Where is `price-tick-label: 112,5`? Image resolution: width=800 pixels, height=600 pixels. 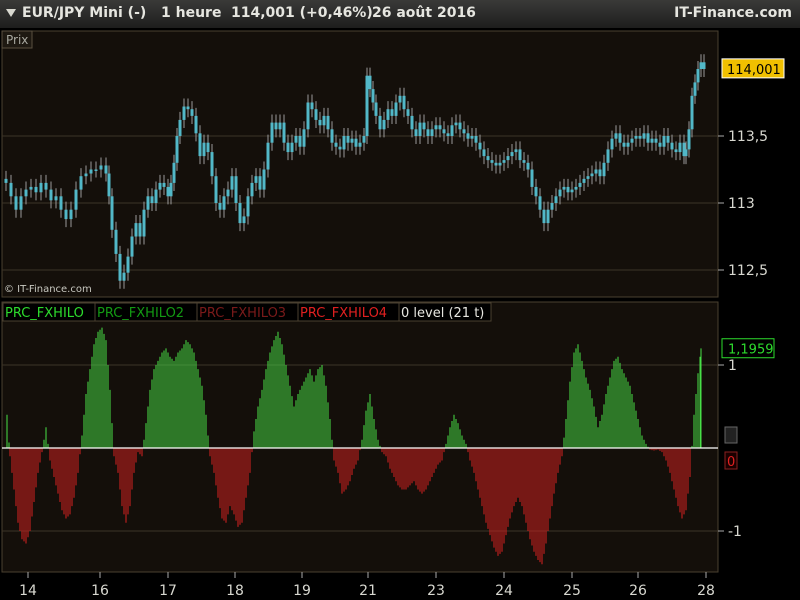
price-tick-label: 112,5 is located at coordinates (748, 271).